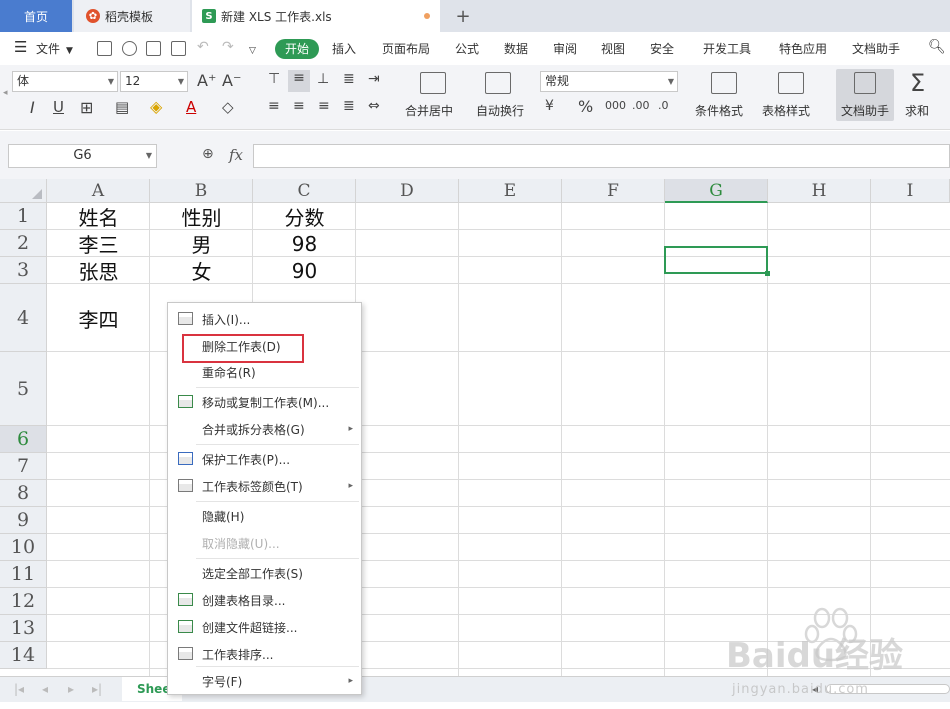 Image resolution: width=950 pixels, height=709 pixels. I want to click on print-icon, so click(153, 48).